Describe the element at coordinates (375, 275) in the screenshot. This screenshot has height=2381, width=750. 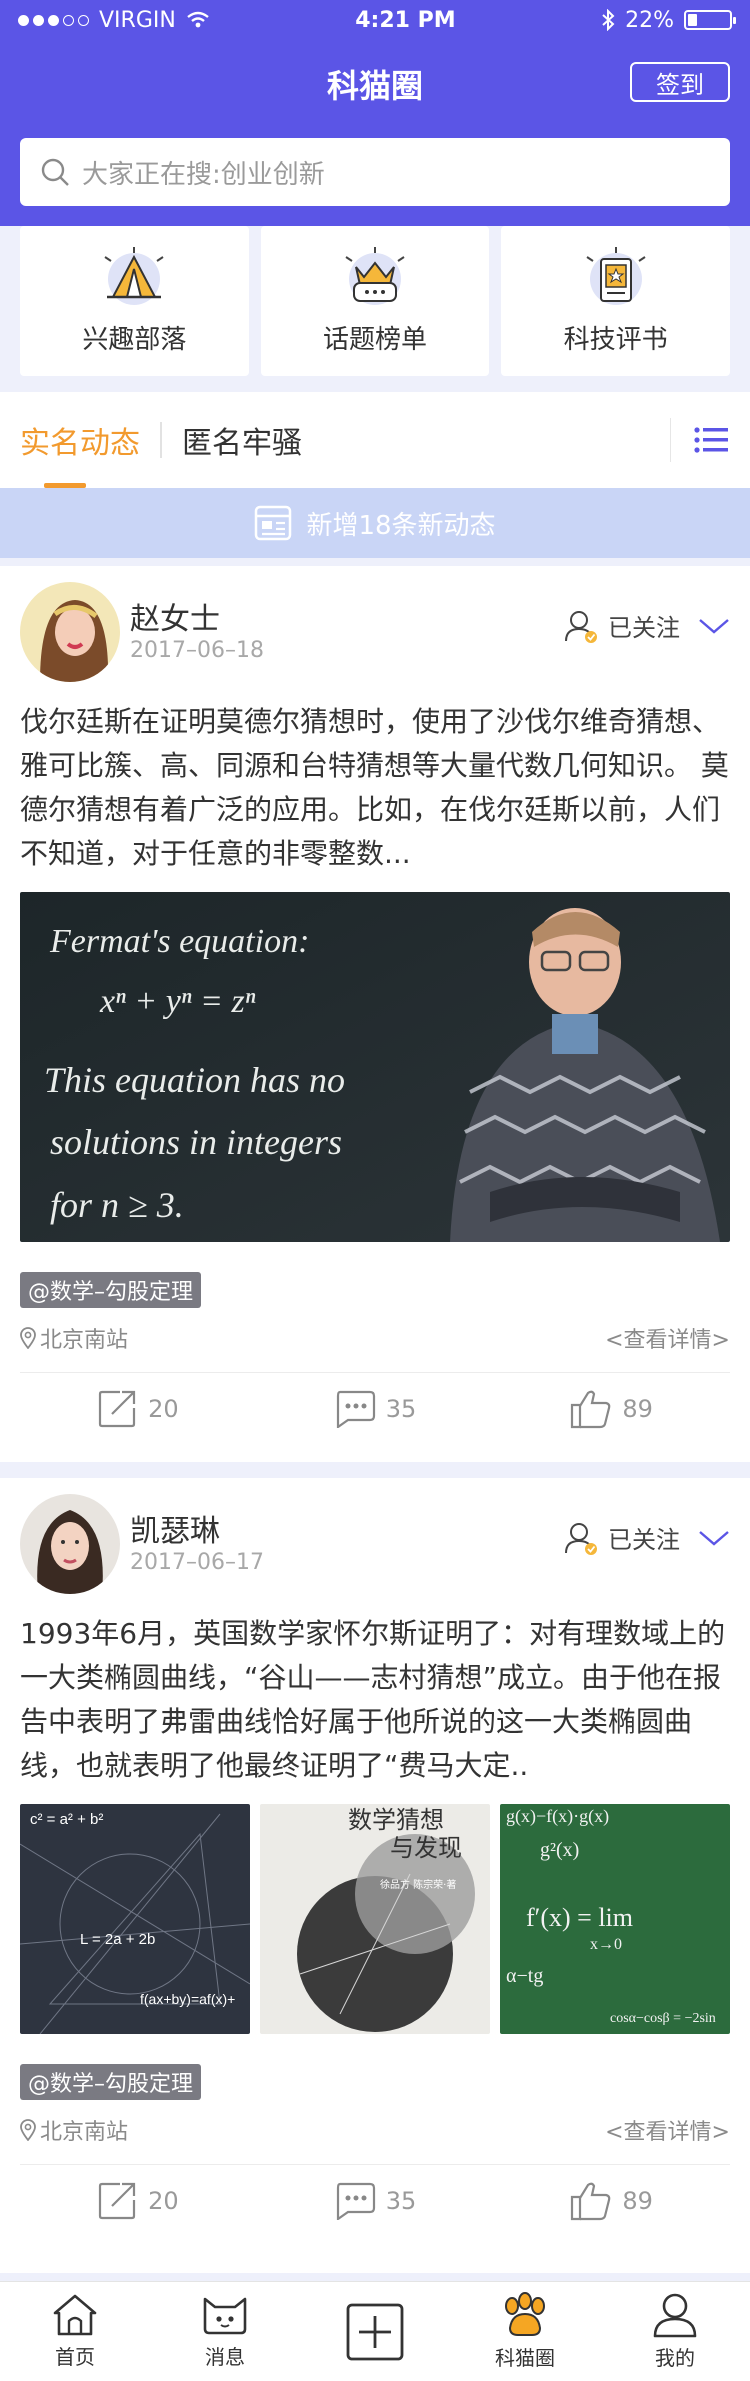
I see `crown-chat-icon` at that location.